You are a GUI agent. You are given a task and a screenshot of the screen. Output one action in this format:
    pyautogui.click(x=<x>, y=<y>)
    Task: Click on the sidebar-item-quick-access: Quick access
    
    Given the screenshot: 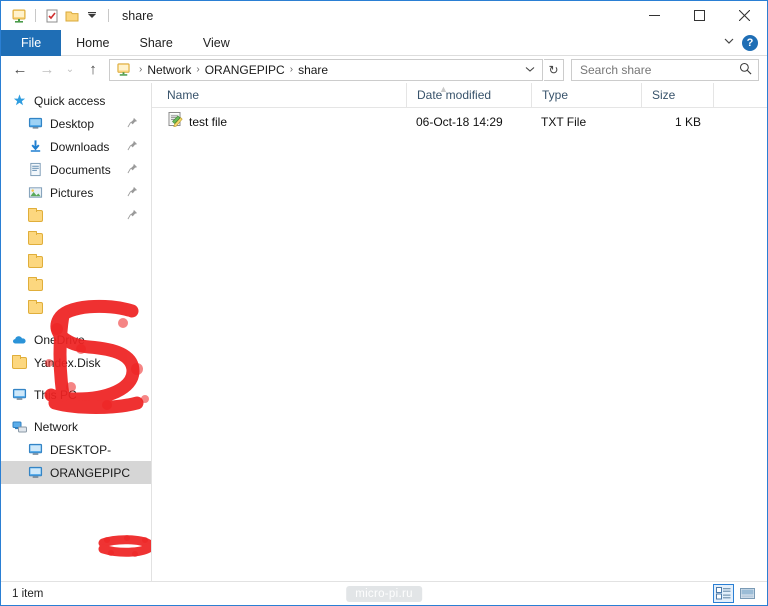 What is the action you would take?
    pyautogui.click(x=76, y=100)
    